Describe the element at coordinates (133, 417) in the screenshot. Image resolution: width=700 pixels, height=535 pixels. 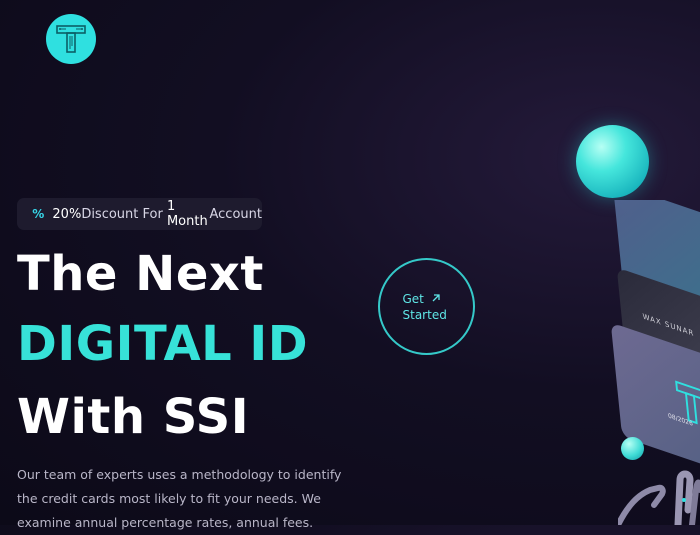
I see `hero-title-line3: With SSI` at that location.